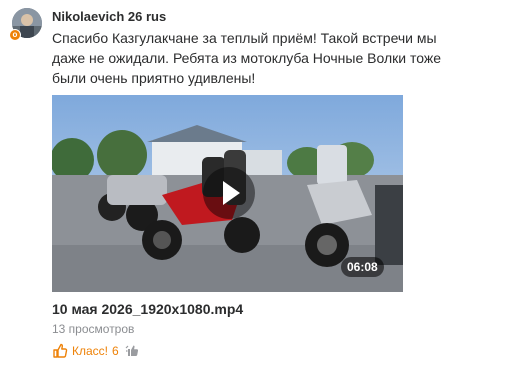  I want to click on play-button, so click(229, 193).